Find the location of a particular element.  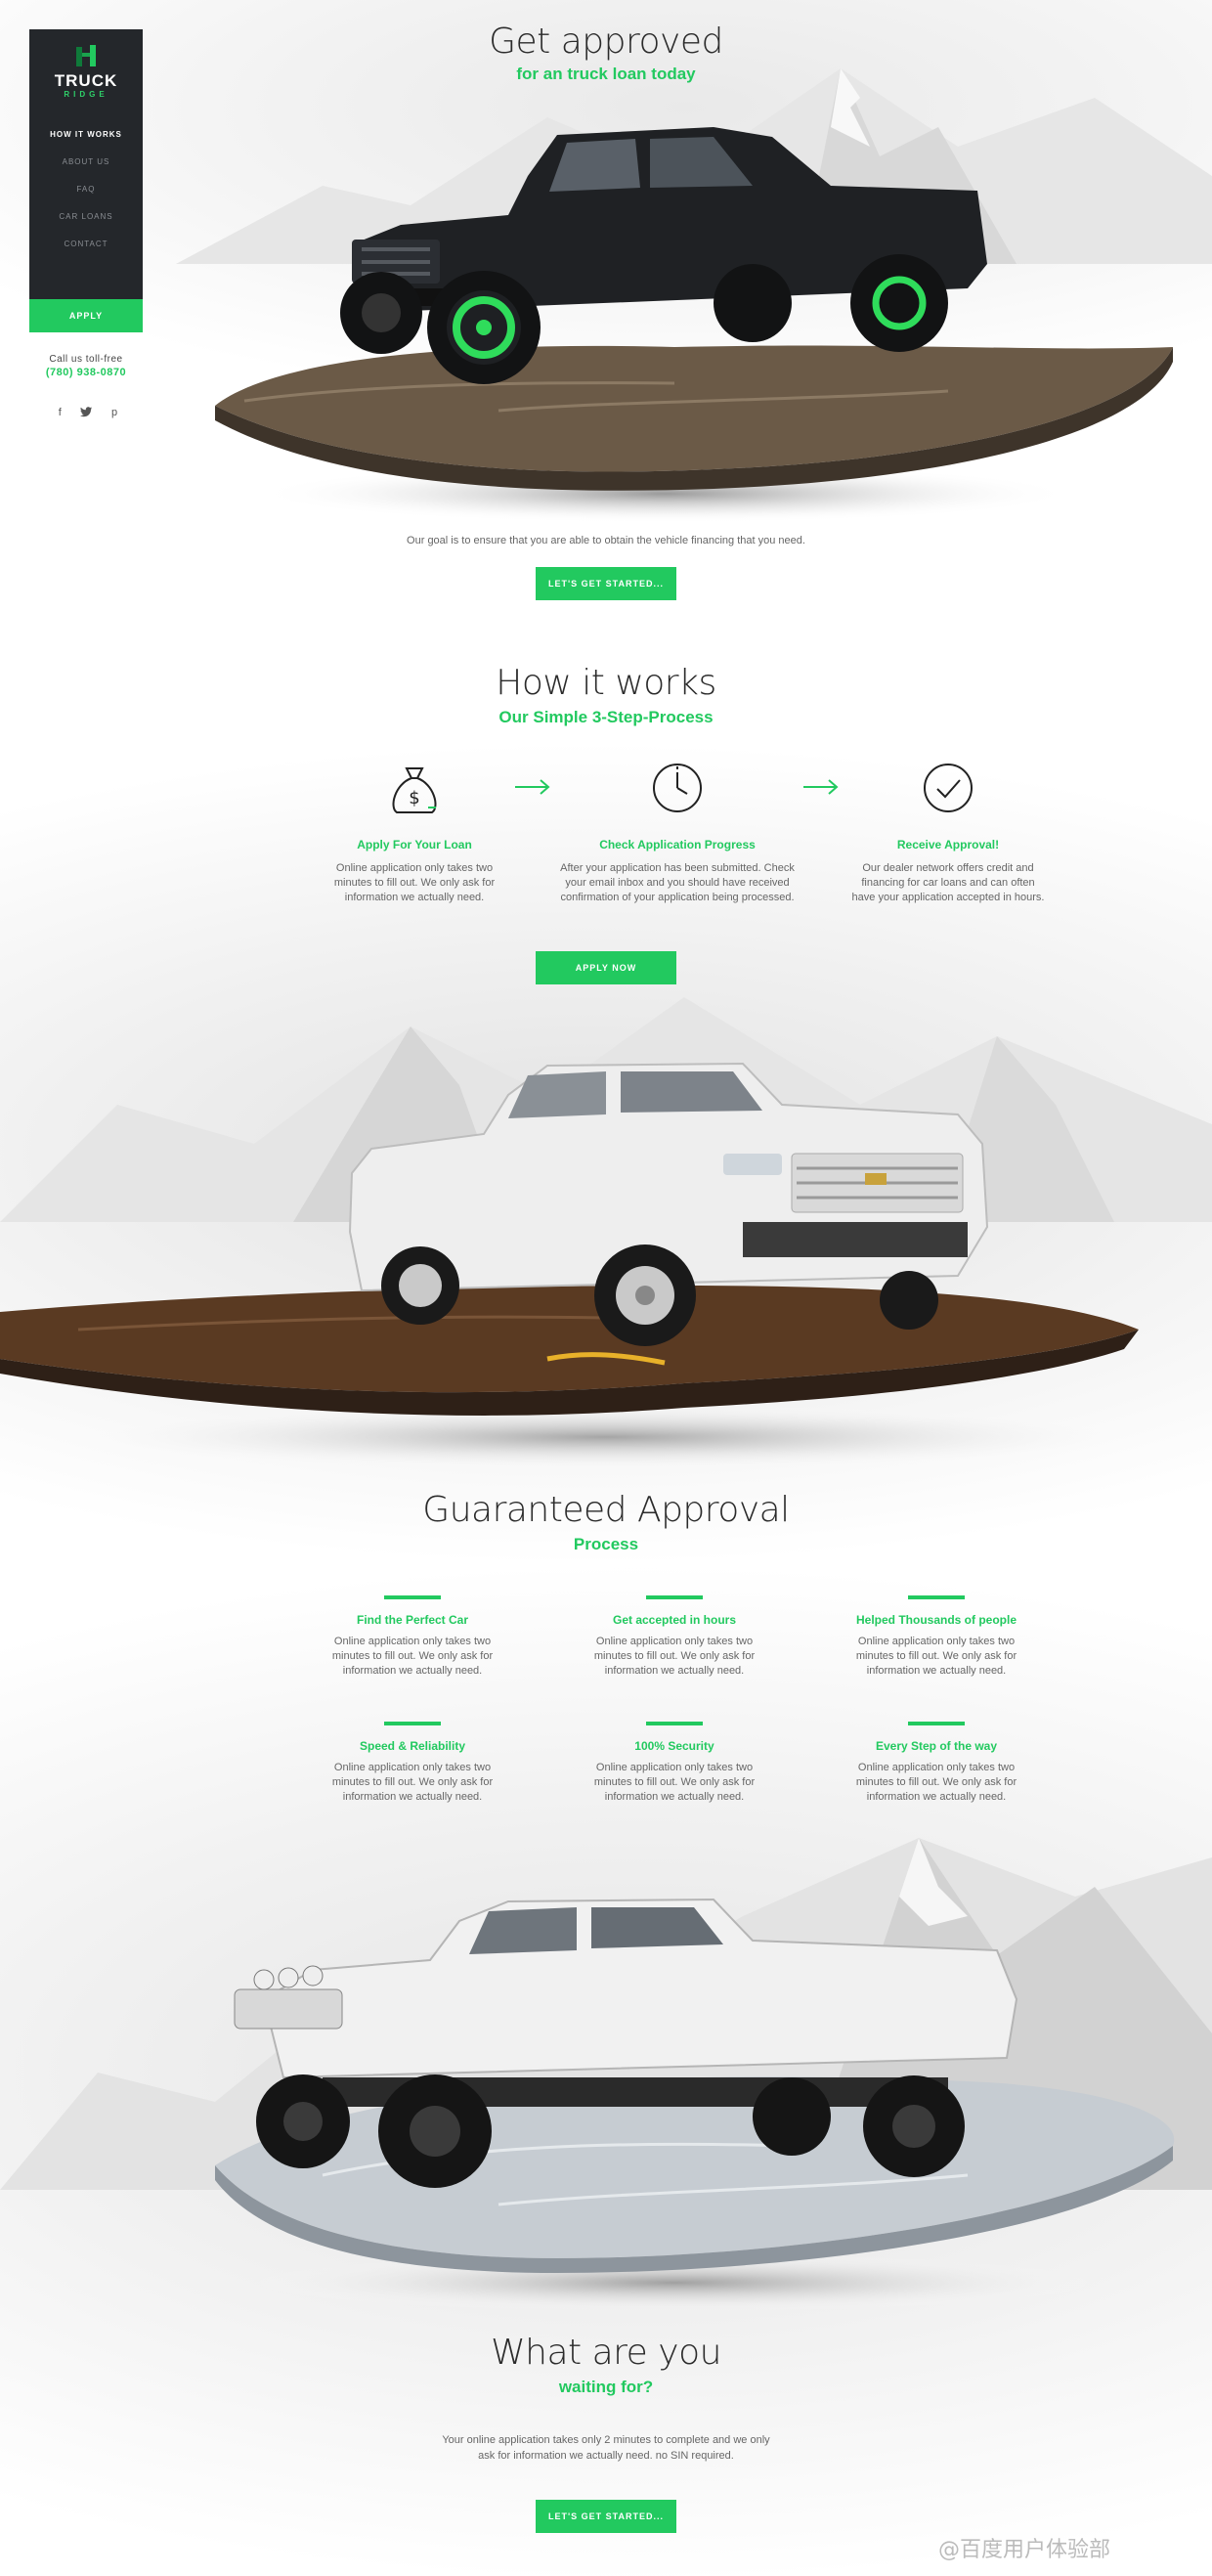

feature-accepted-hours-title: Get accepted in hours is located at coordinates (674, 1620).